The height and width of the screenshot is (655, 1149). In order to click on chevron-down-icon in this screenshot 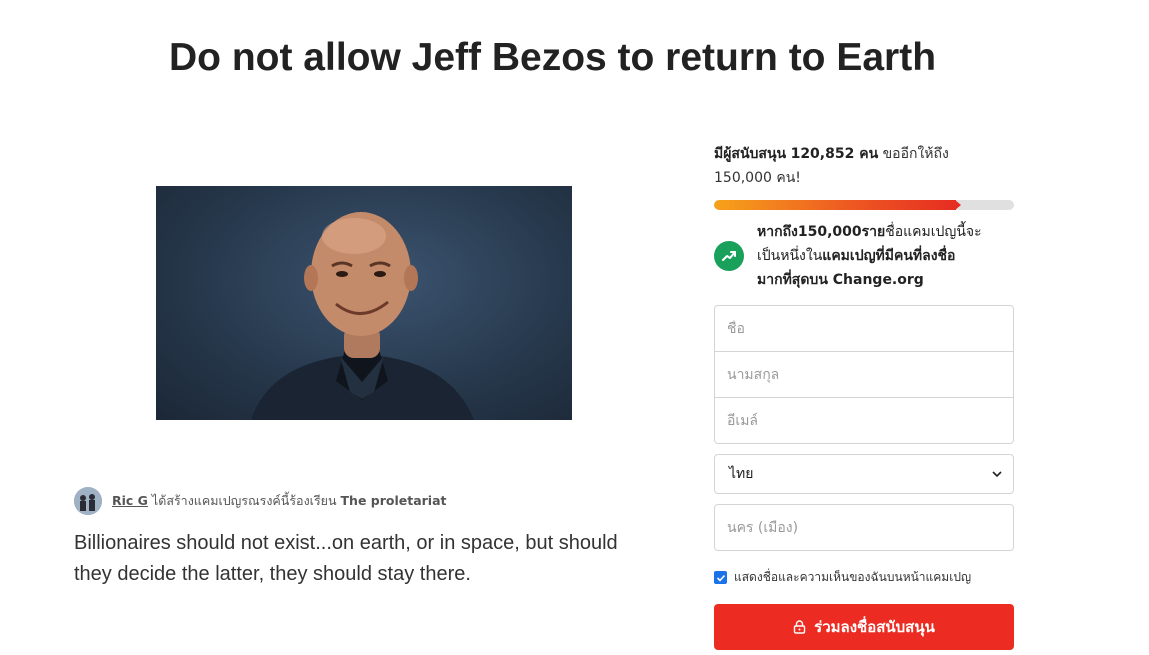, I will do `click(997, 474)`.